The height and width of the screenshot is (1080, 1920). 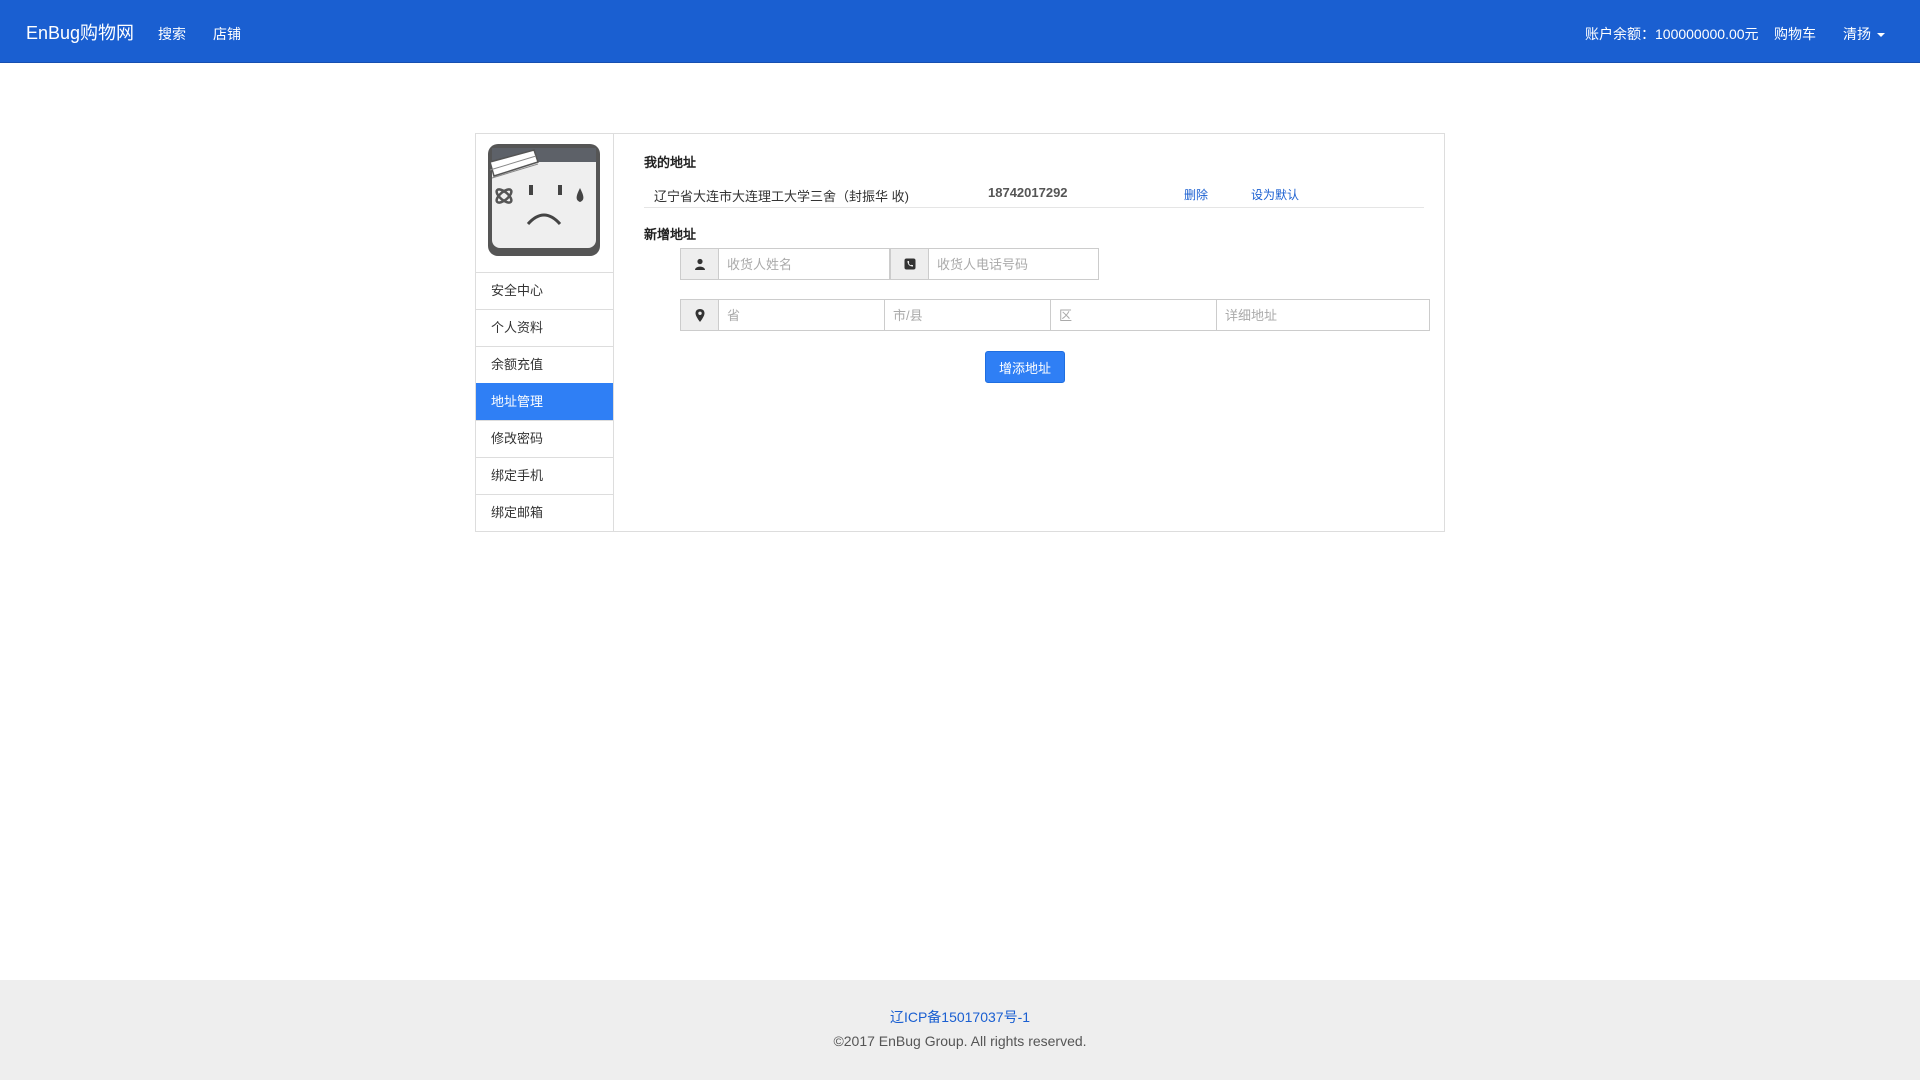 I want to click on phone-icon, so click(x=909, y=264).